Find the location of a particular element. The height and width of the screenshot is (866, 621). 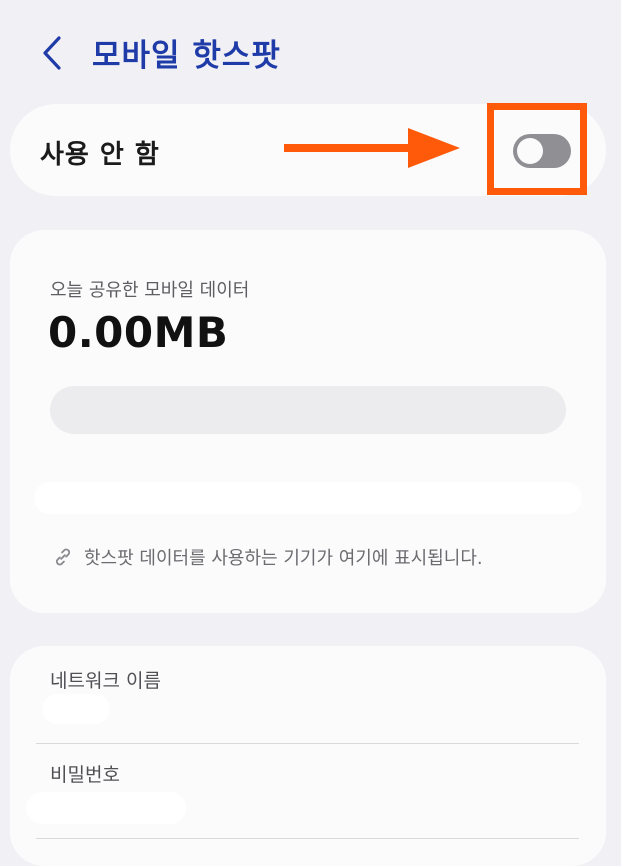

chevron-left-icon is located at coordinates (52, 53).